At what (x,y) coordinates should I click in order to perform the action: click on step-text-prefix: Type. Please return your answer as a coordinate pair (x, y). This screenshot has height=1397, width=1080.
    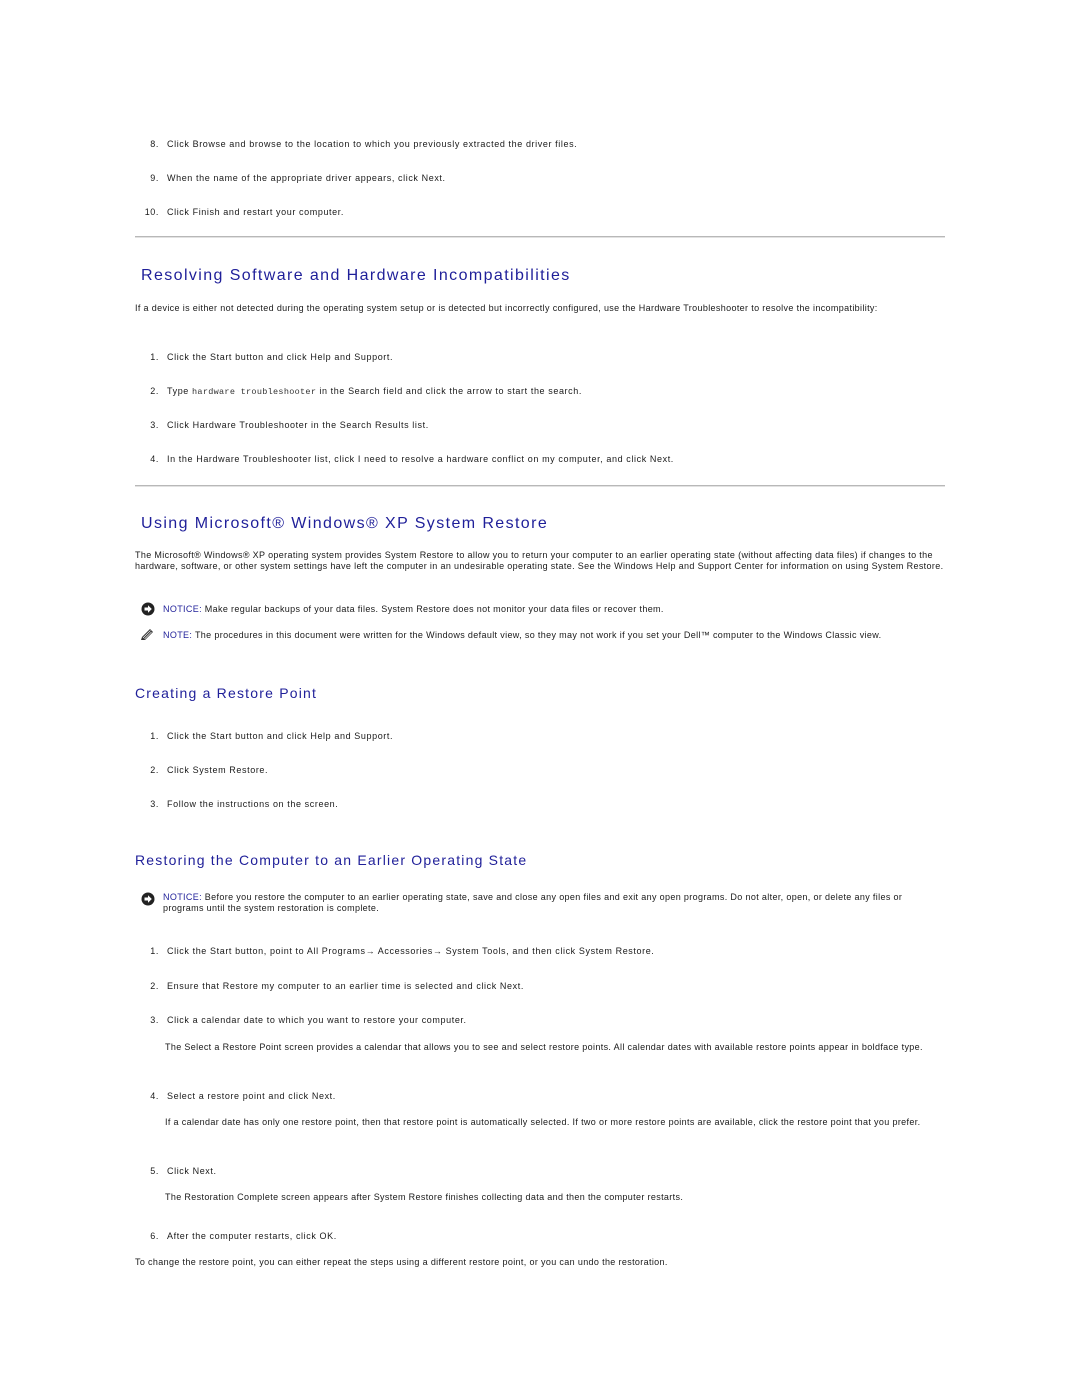
    Looking at the image, I should click on (180, 391).